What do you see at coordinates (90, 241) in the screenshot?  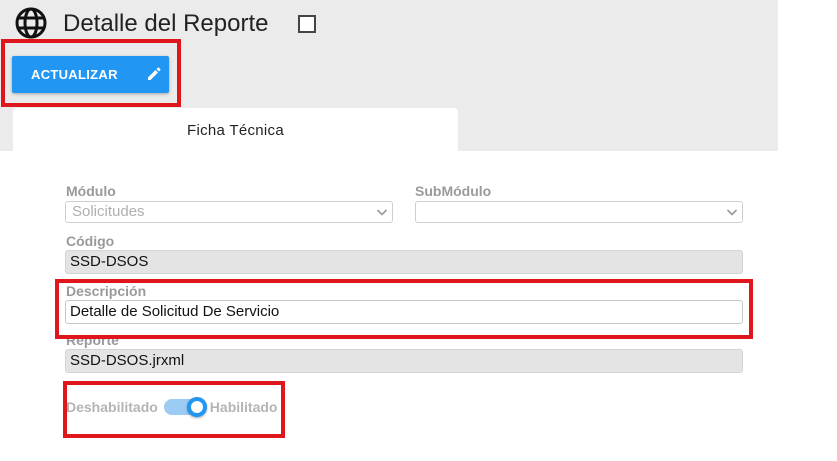 I see `codigo-label: Código` at bounding box center [90, 241].